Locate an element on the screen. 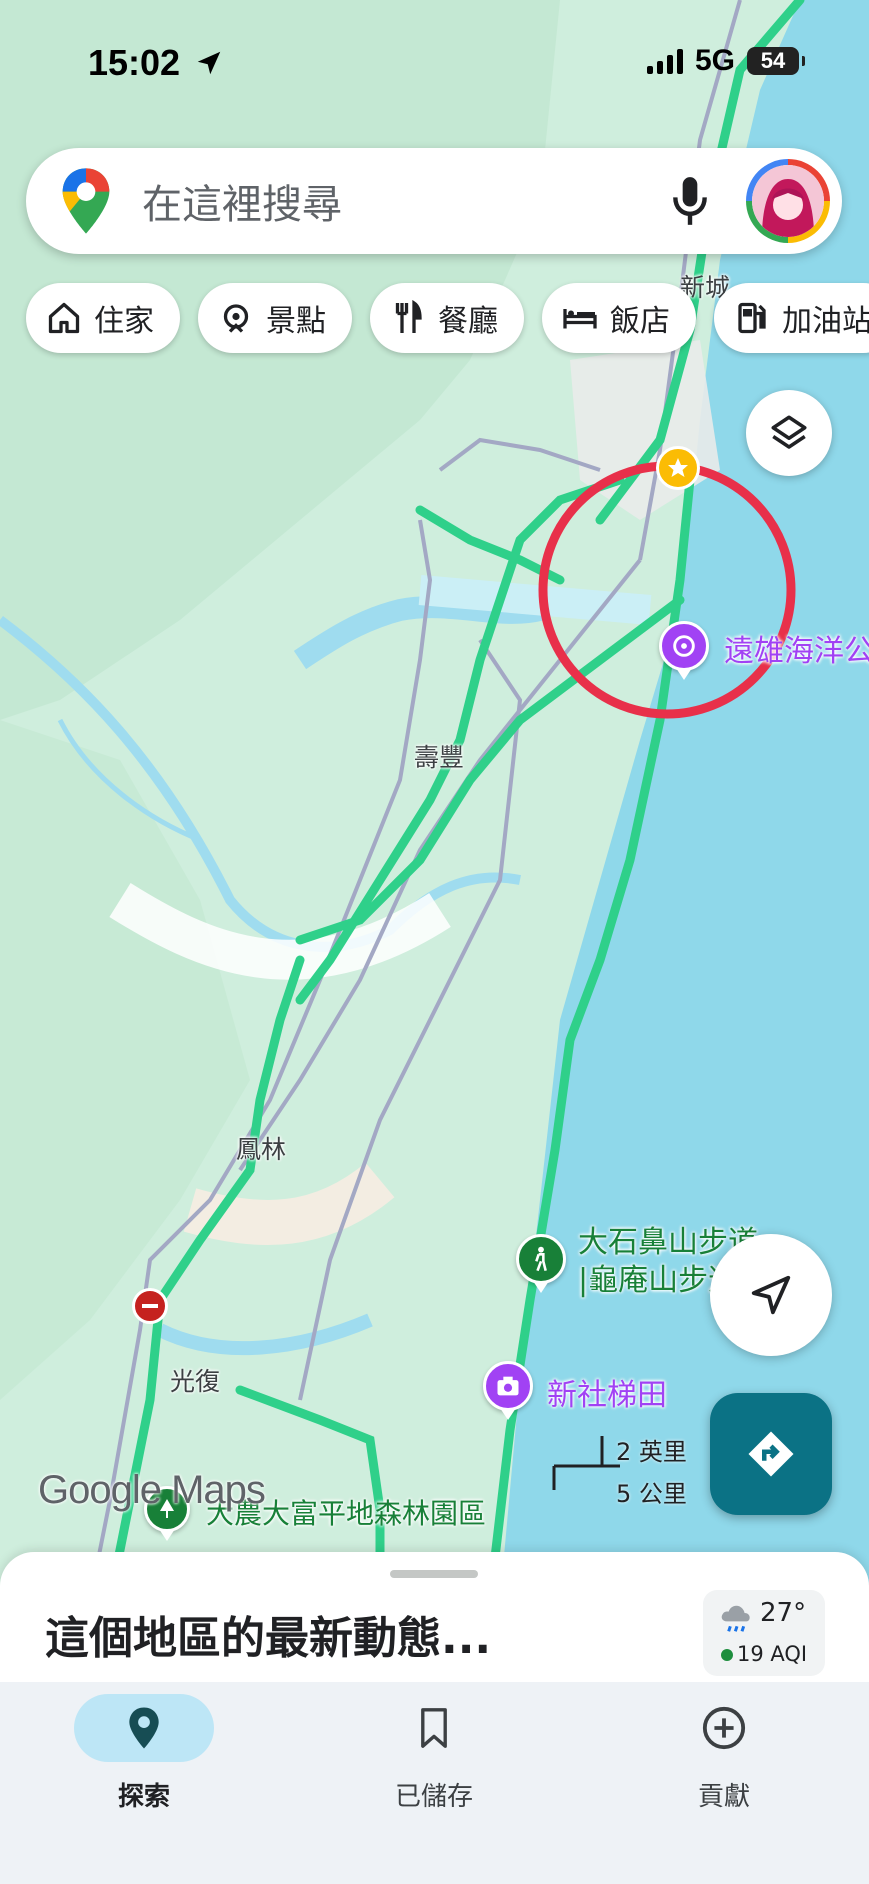 This screenshot has width=869, height=1884. chip-hotels-label: 飯店 is located at coordinates (640, 321).